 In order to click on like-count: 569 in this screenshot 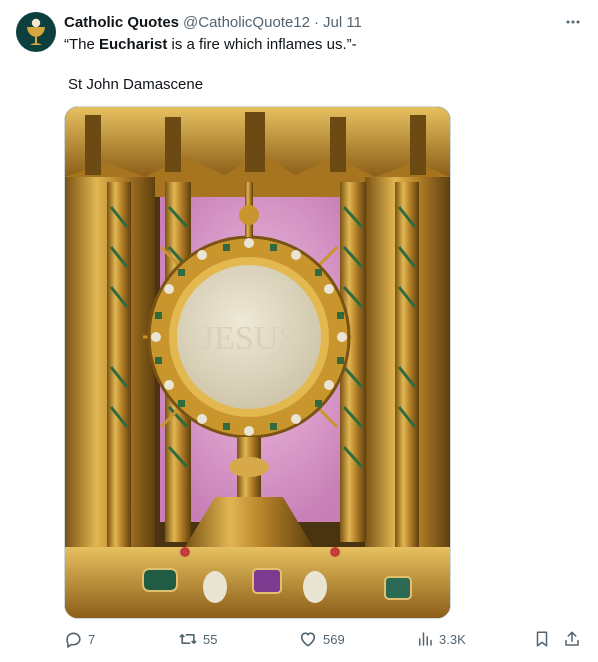, I will do `click(334, 639)`.